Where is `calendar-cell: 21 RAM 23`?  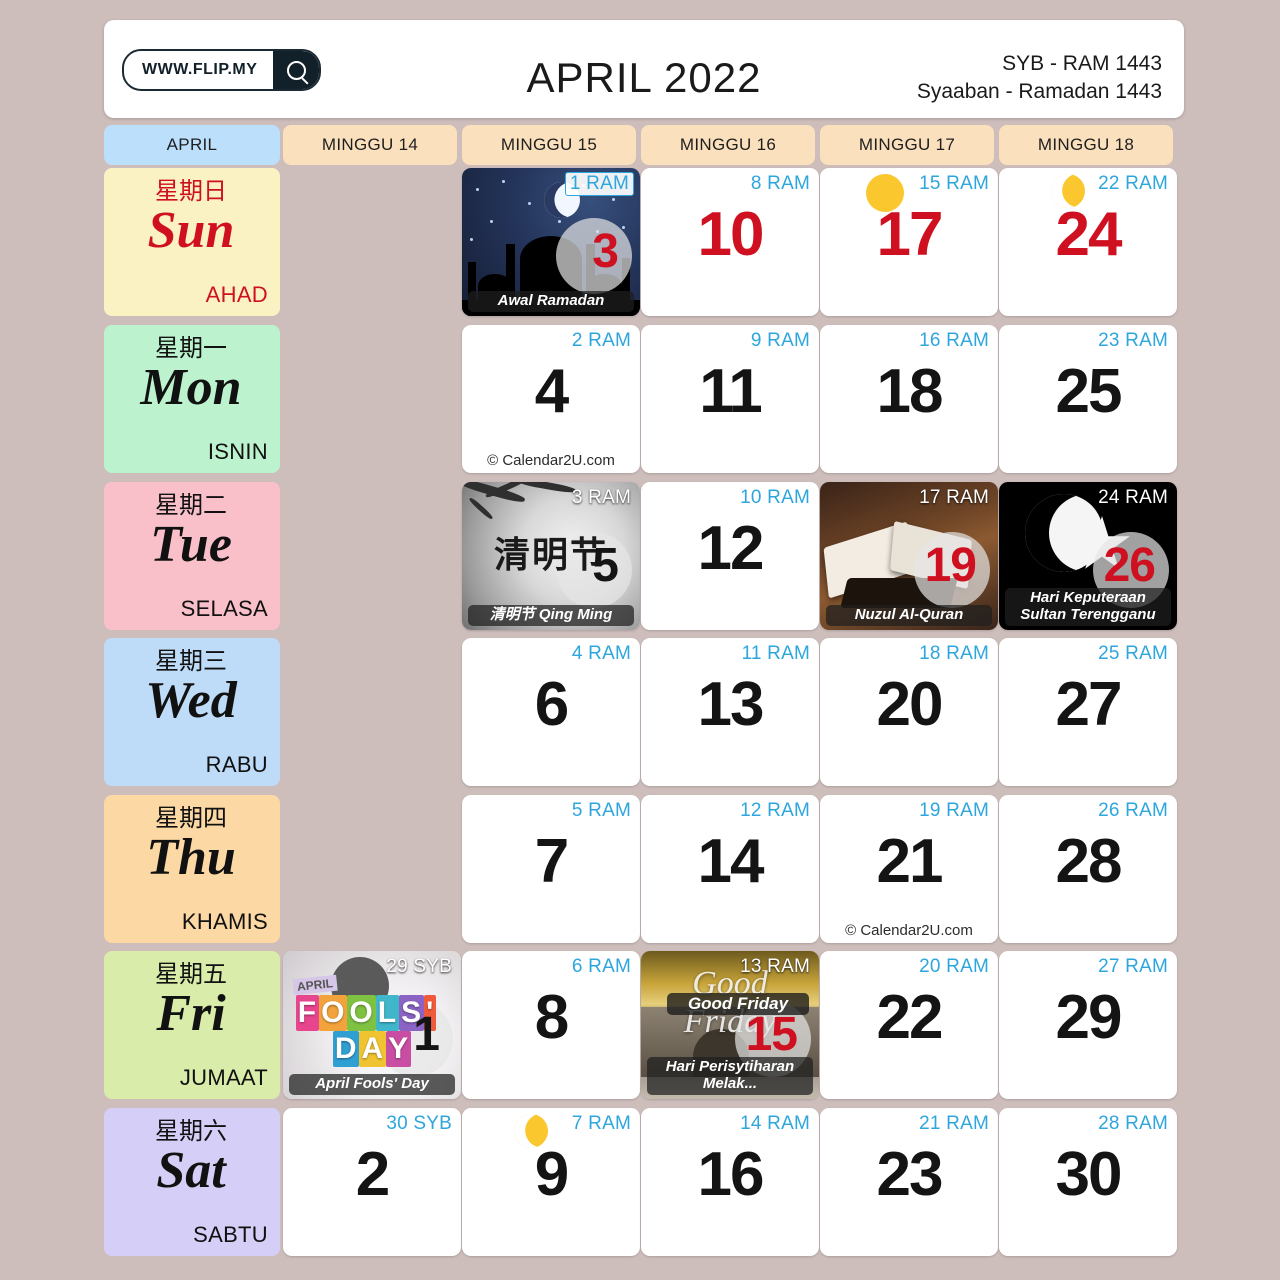 calendar-cell: 21 RAM 23 is located at coordinates (909, 1182).